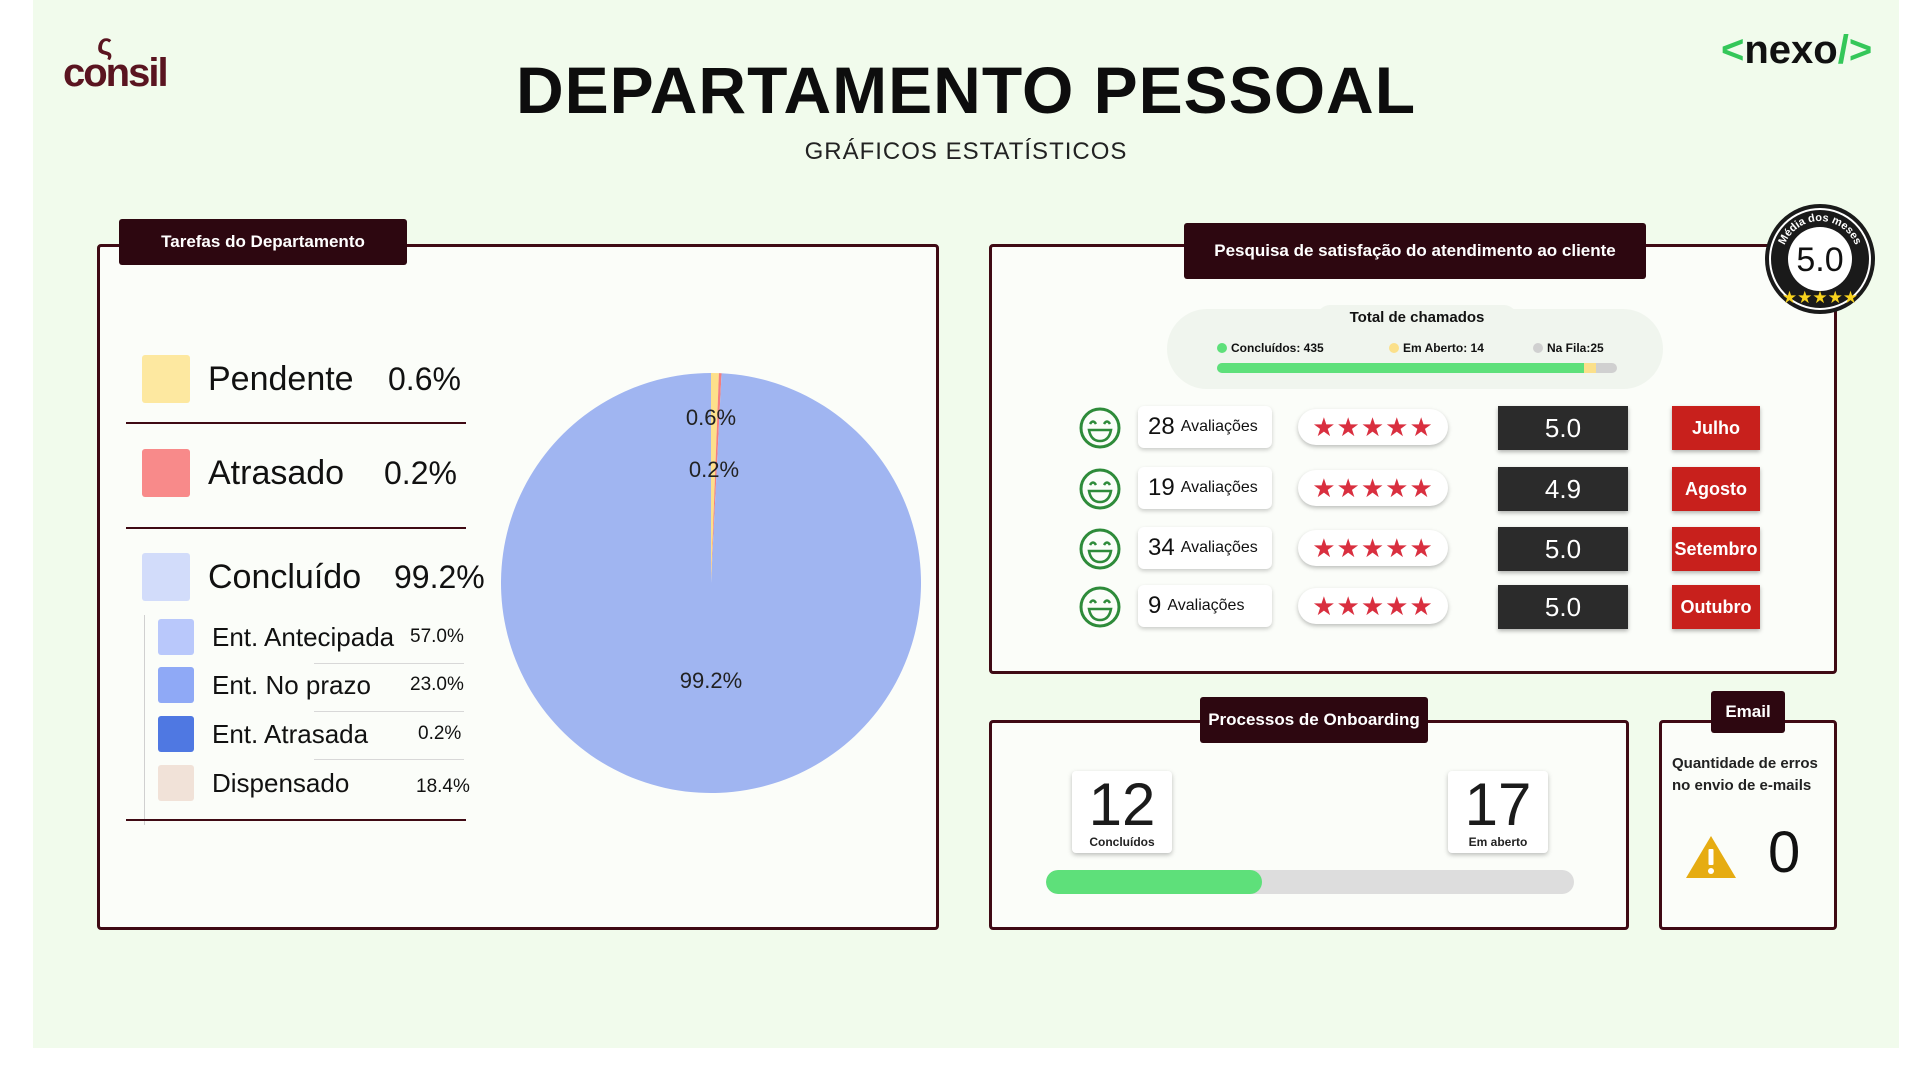  I want to click on legend-label: Dispensado, so click(281, 782).